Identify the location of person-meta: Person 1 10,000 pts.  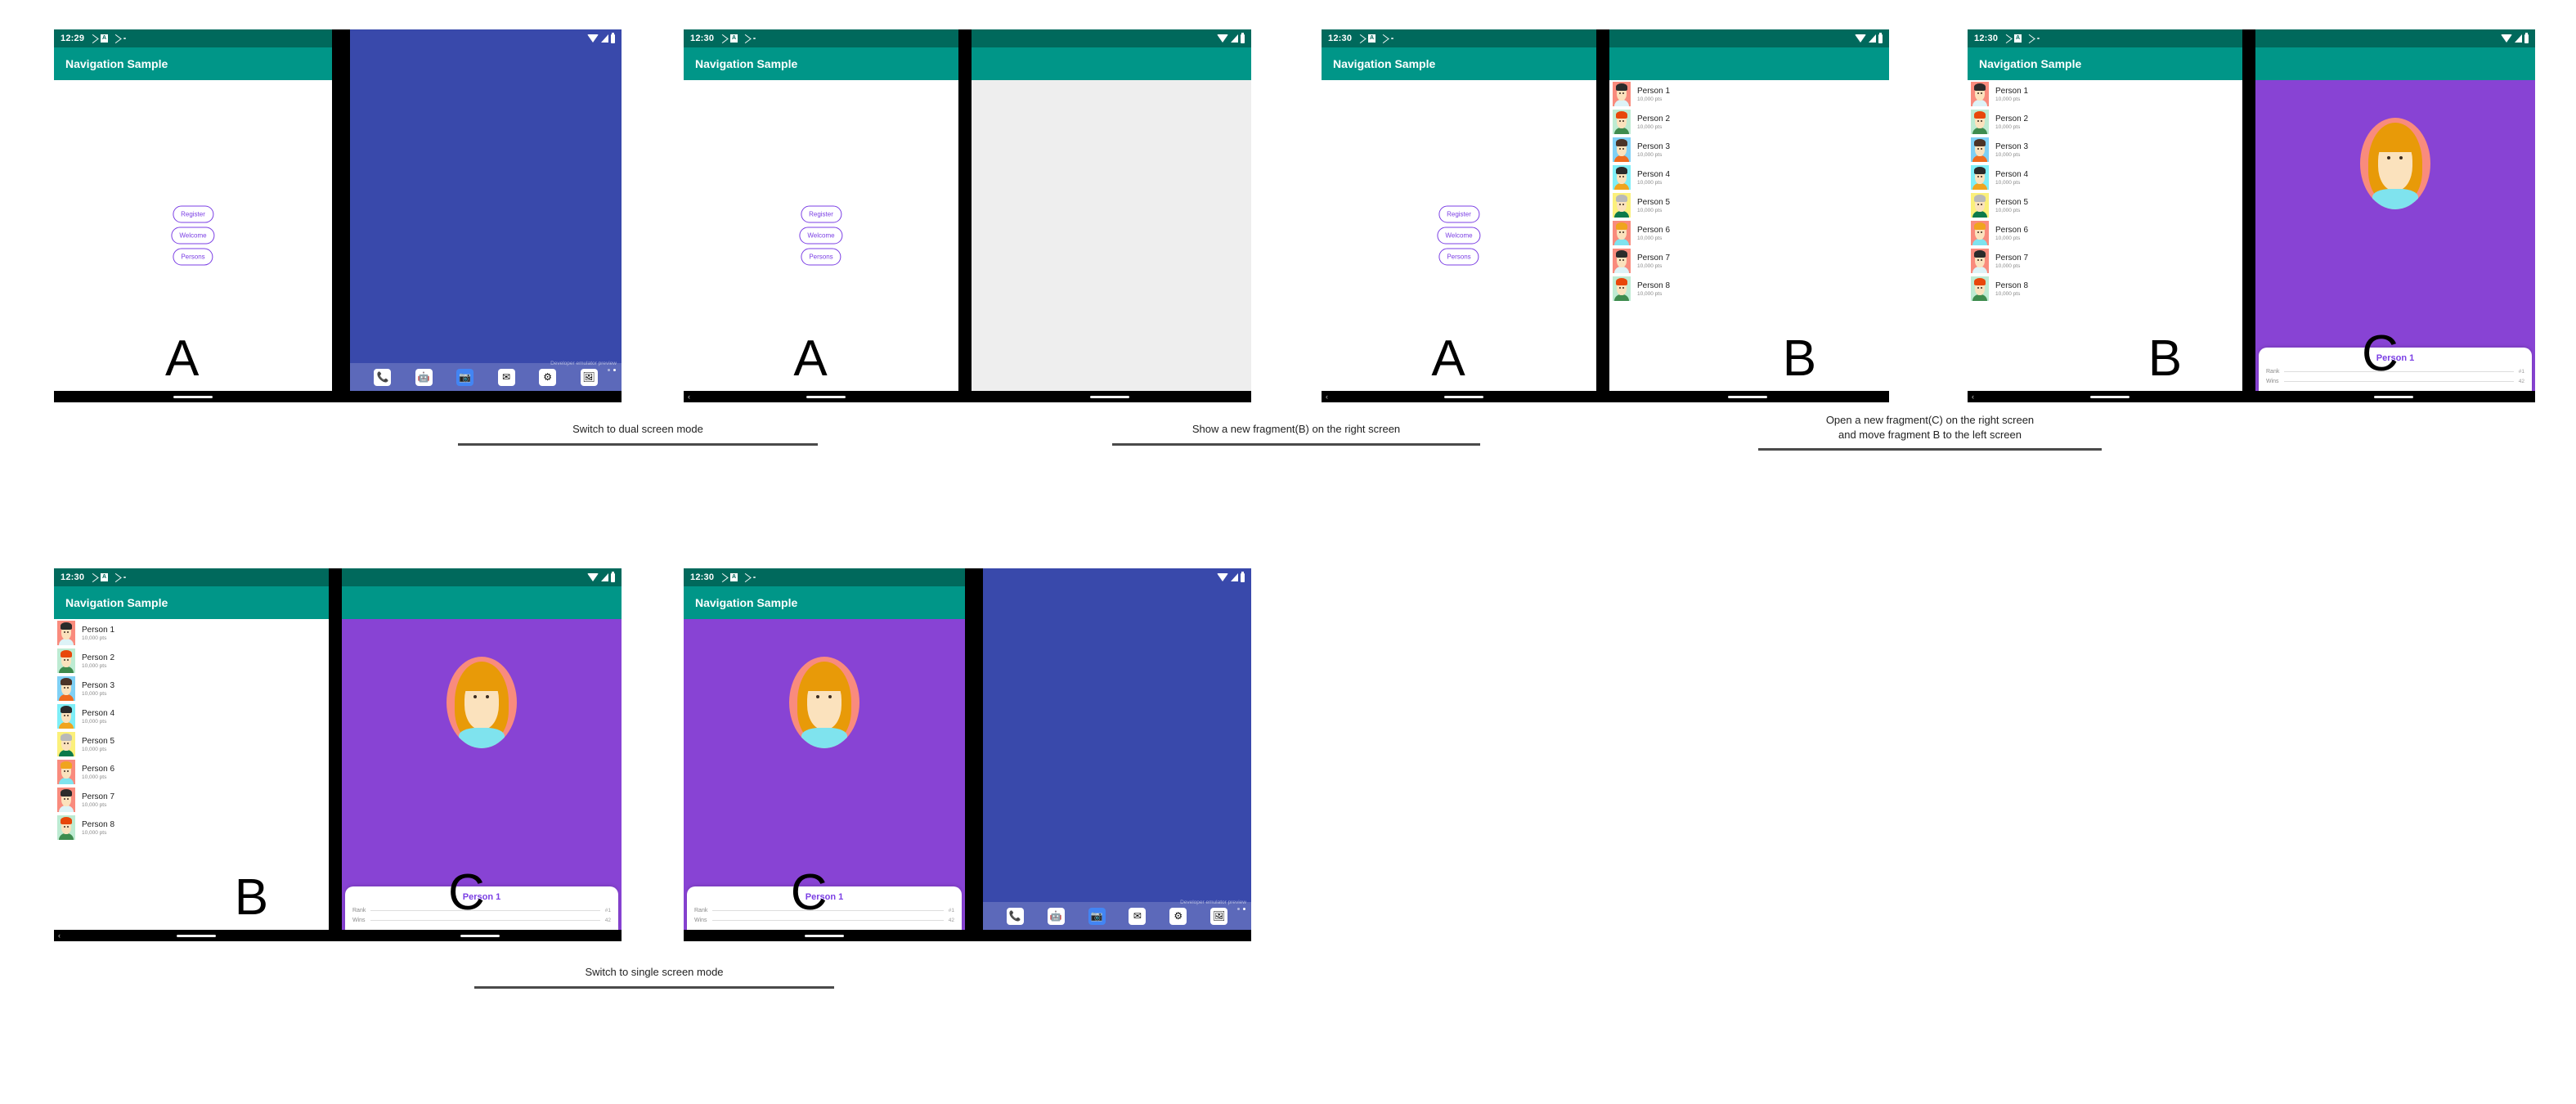
(1654, 94).